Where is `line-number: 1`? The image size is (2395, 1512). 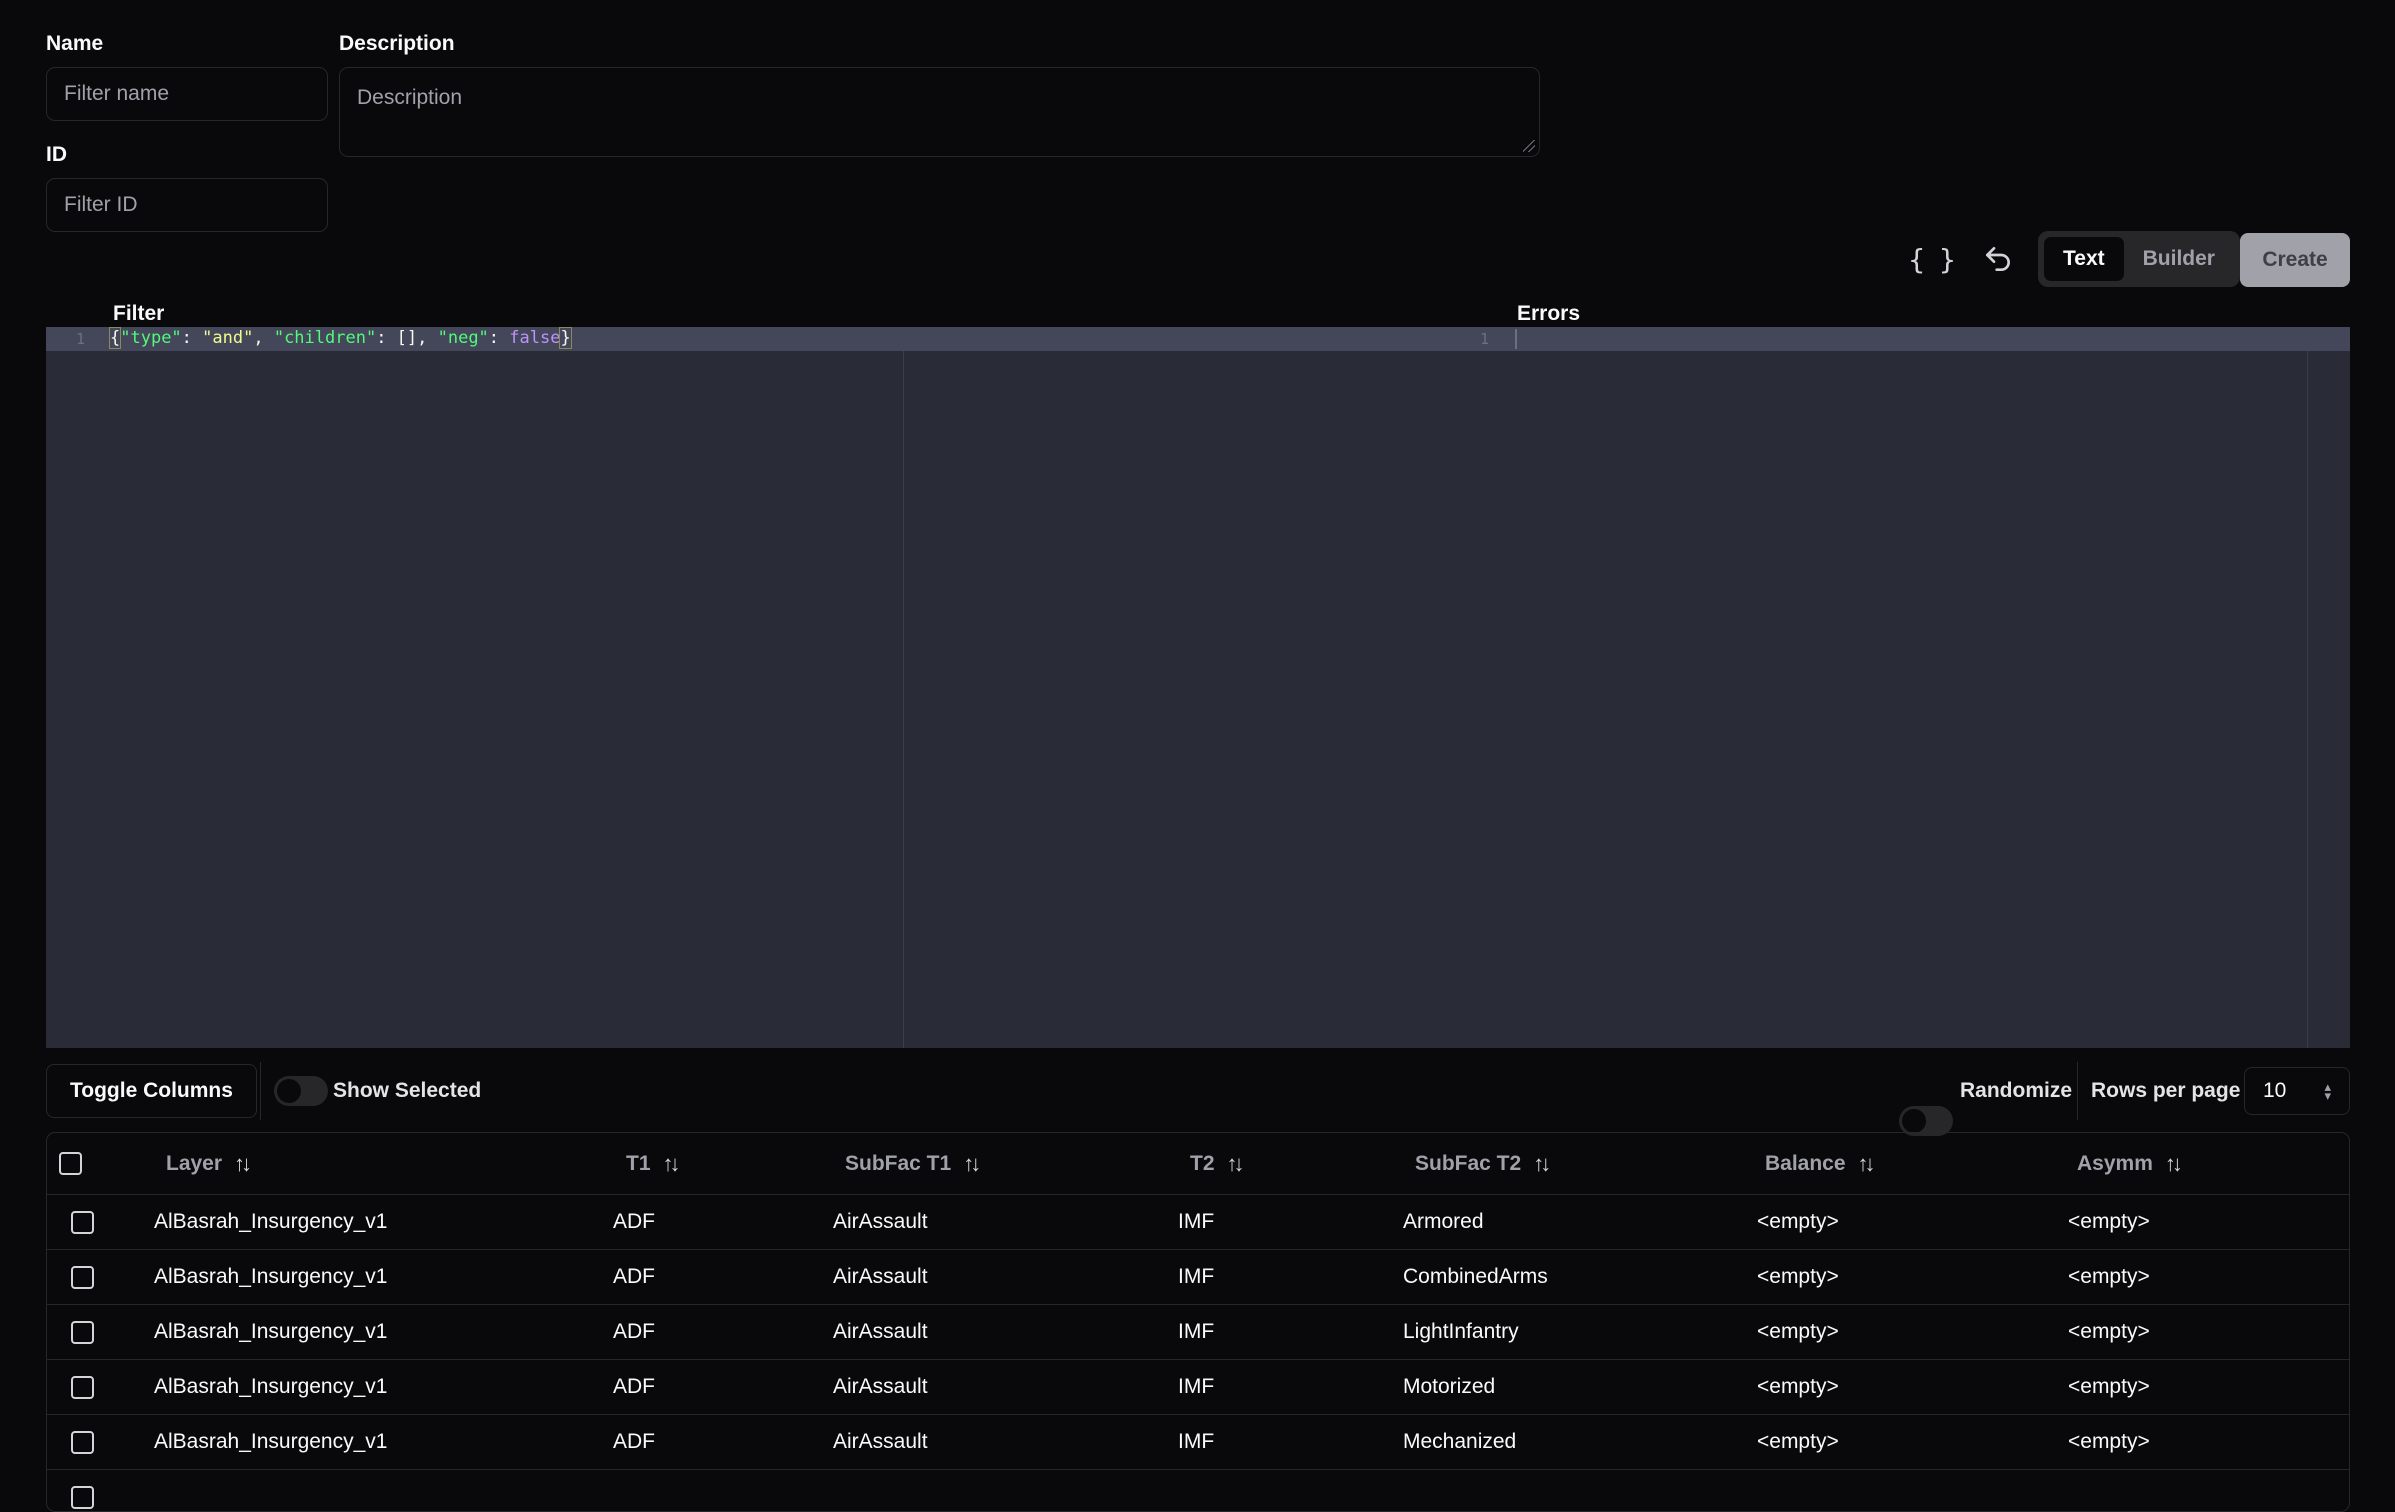
line-number: 1 is located at coordinates (81, 339).